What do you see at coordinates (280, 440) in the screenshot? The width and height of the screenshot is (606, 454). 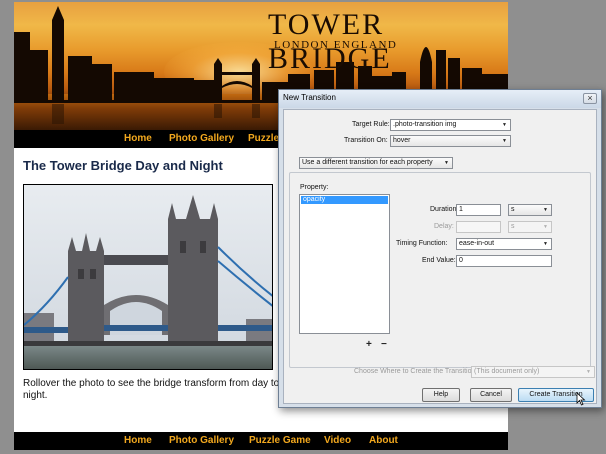 I see `nav-puzzle-game-bottom: Puzzle Game` at bounding box center [280, 440].